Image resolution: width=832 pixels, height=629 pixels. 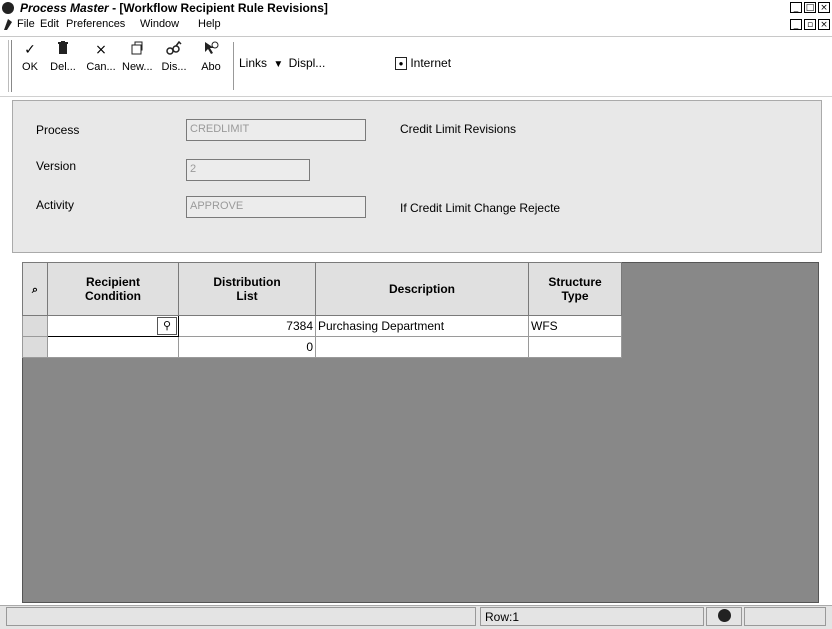 What do you see at coordinates (824, 24) in the screenshot?
I see `doc-close-button: ×` at bounding box center [824, 24].